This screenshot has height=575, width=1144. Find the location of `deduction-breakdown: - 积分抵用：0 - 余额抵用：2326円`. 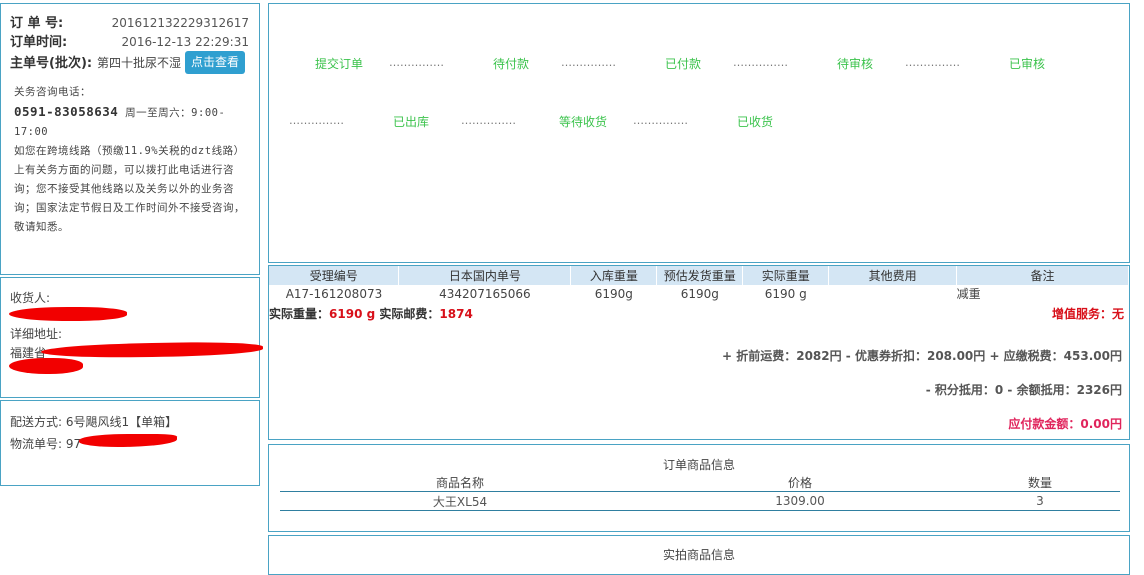

deduction-breakdown: - 积分抵用：0 - 余额抵用：2326円 is located at coordinates (1023, 390).